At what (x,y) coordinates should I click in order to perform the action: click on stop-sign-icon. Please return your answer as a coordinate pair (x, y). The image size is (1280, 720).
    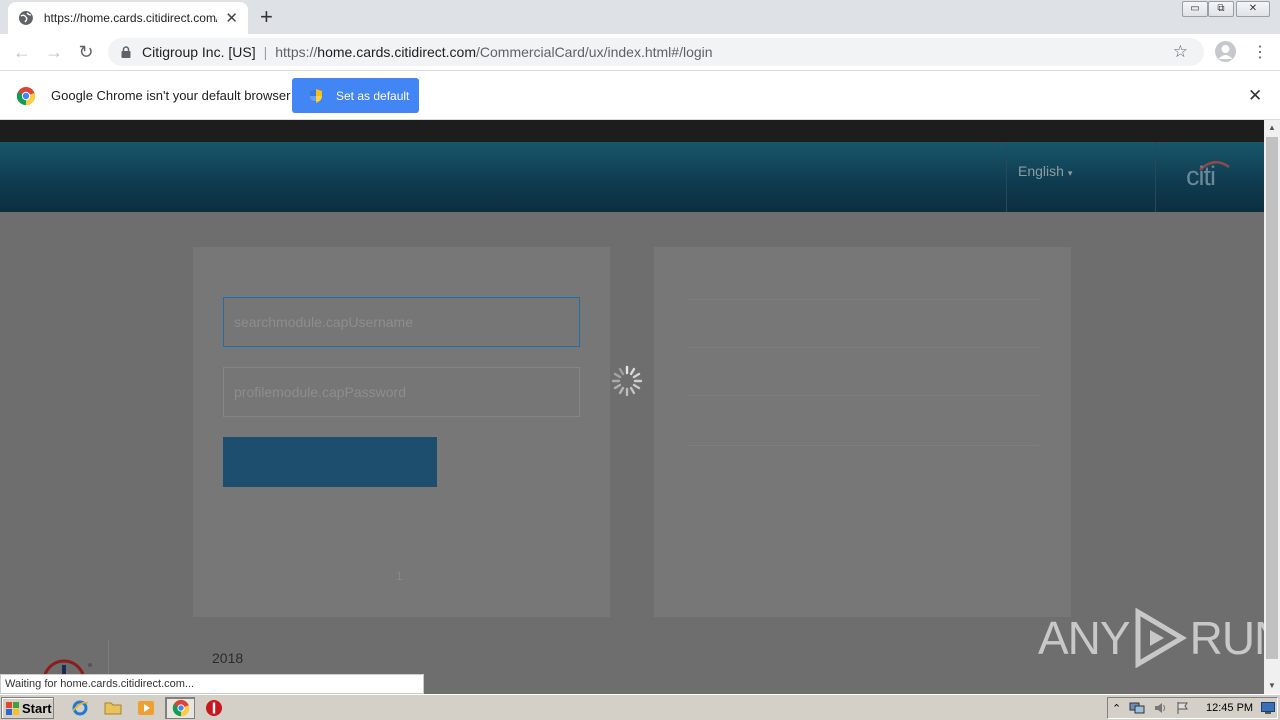
    Looking at the image, I should click on (214, 708).